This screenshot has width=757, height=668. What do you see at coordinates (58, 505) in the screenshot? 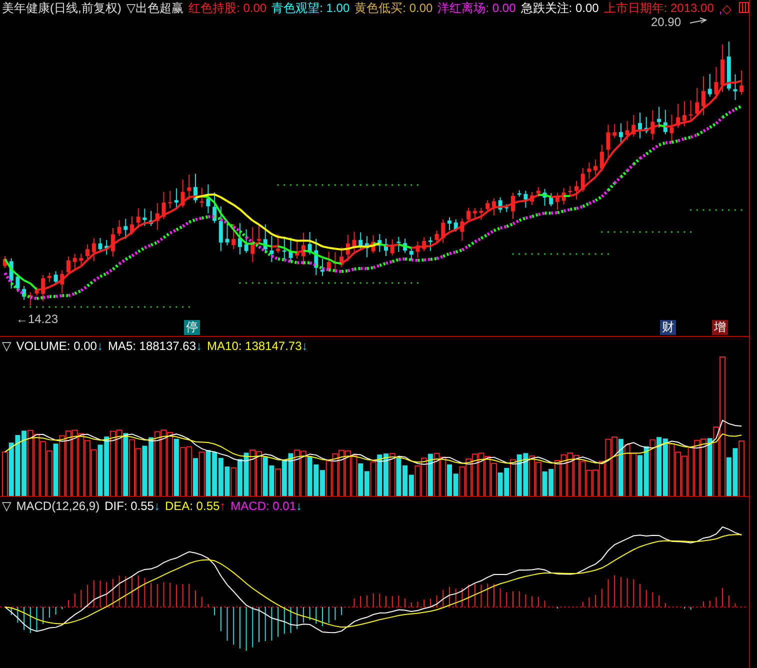
I see `indicator-name: MACD(12,26,9)` at bounding box center [58, 505].